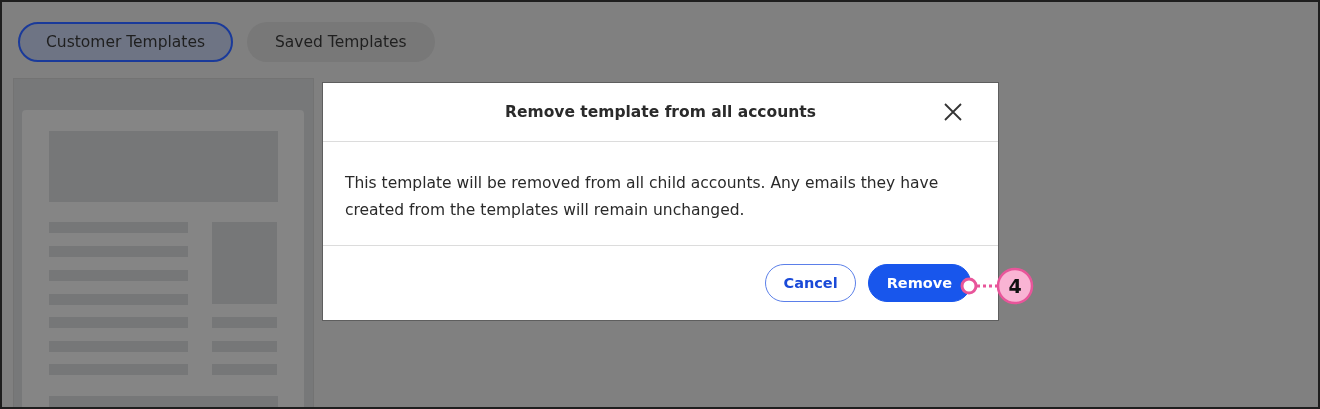 The image size is (1320, 409). What do you see at coordinates (919, 283) in the screenshot?
I see `remove-button: Remove` at bounding box center [919, 283].